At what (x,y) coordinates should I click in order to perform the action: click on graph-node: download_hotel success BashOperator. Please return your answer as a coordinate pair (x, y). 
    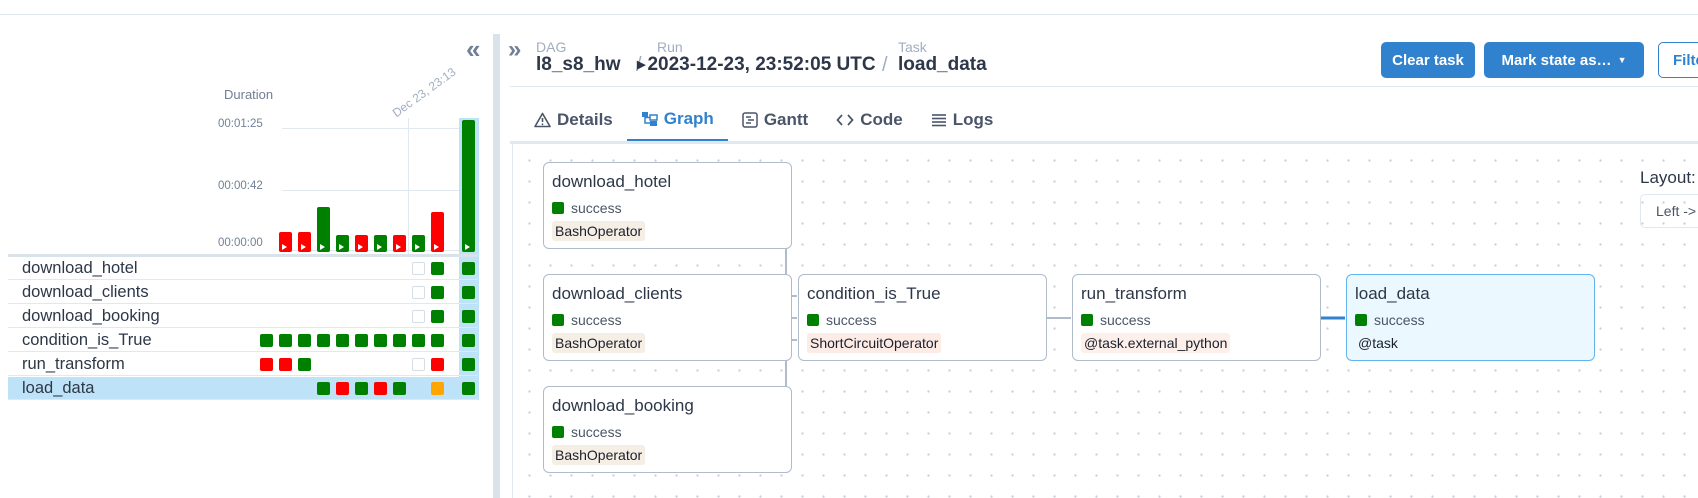
    Looking at the image, I should click on (667, 205).